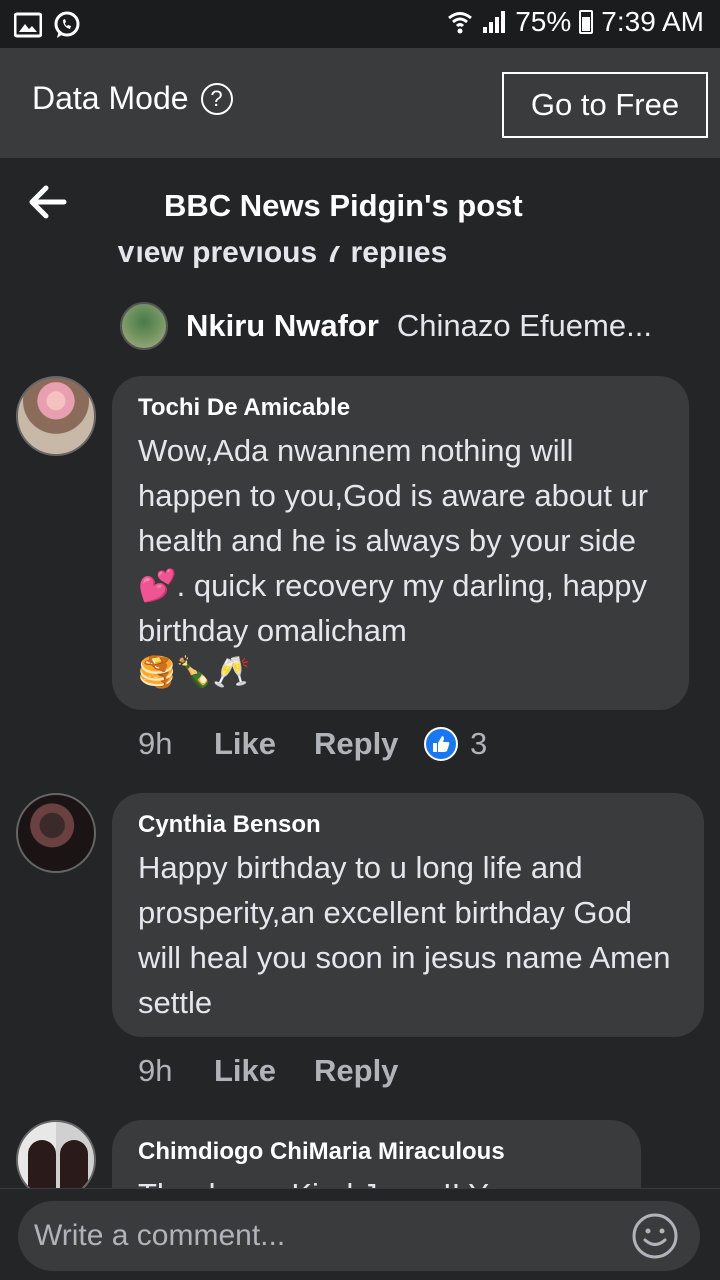  I want to click on data-mode-label: Data Mode, so click(110, 98).